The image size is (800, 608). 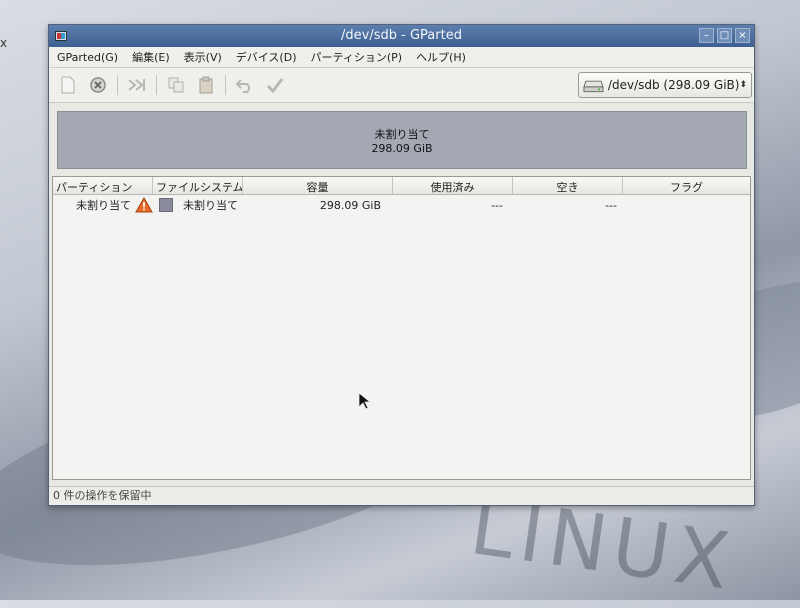 I want to click on mouse-pointer-icon, so click(x=365, y=401).